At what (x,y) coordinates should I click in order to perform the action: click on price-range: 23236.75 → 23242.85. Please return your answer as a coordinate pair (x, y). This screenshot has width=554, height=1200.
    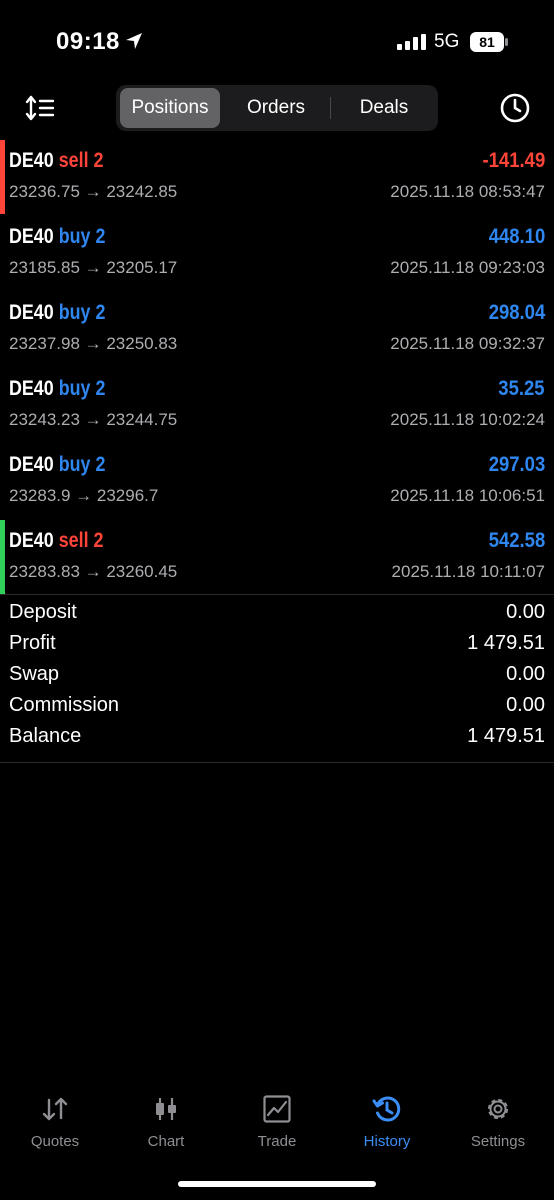
    Looking at the image, I should click on (93, 191).